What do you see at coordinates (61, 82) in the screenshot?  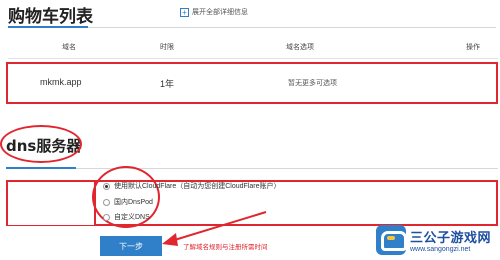 I see `cell-domain: mkmk.app` at bounding box center [61, 82].